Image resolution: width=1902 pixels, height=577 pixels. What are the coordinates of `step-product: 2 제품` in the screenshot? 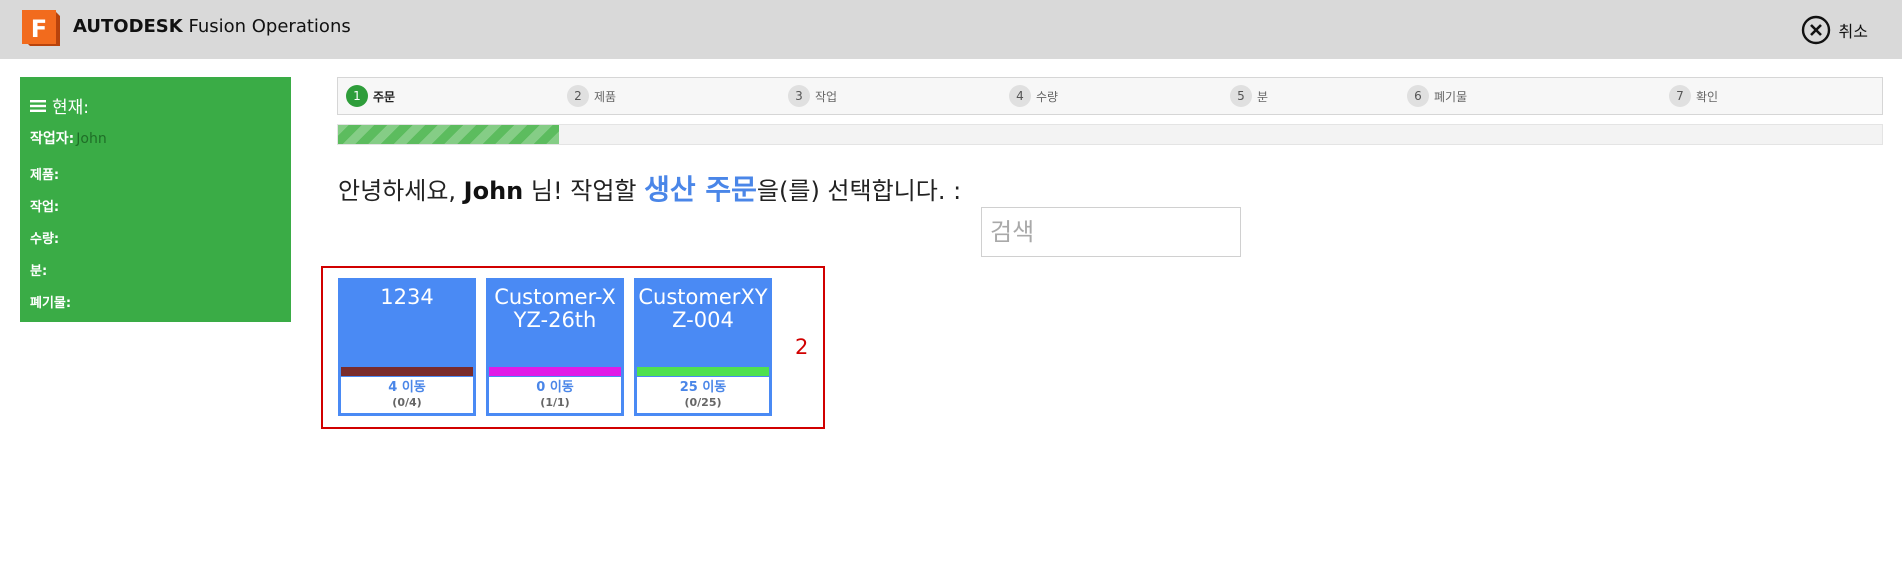 It's located at (591, 96).